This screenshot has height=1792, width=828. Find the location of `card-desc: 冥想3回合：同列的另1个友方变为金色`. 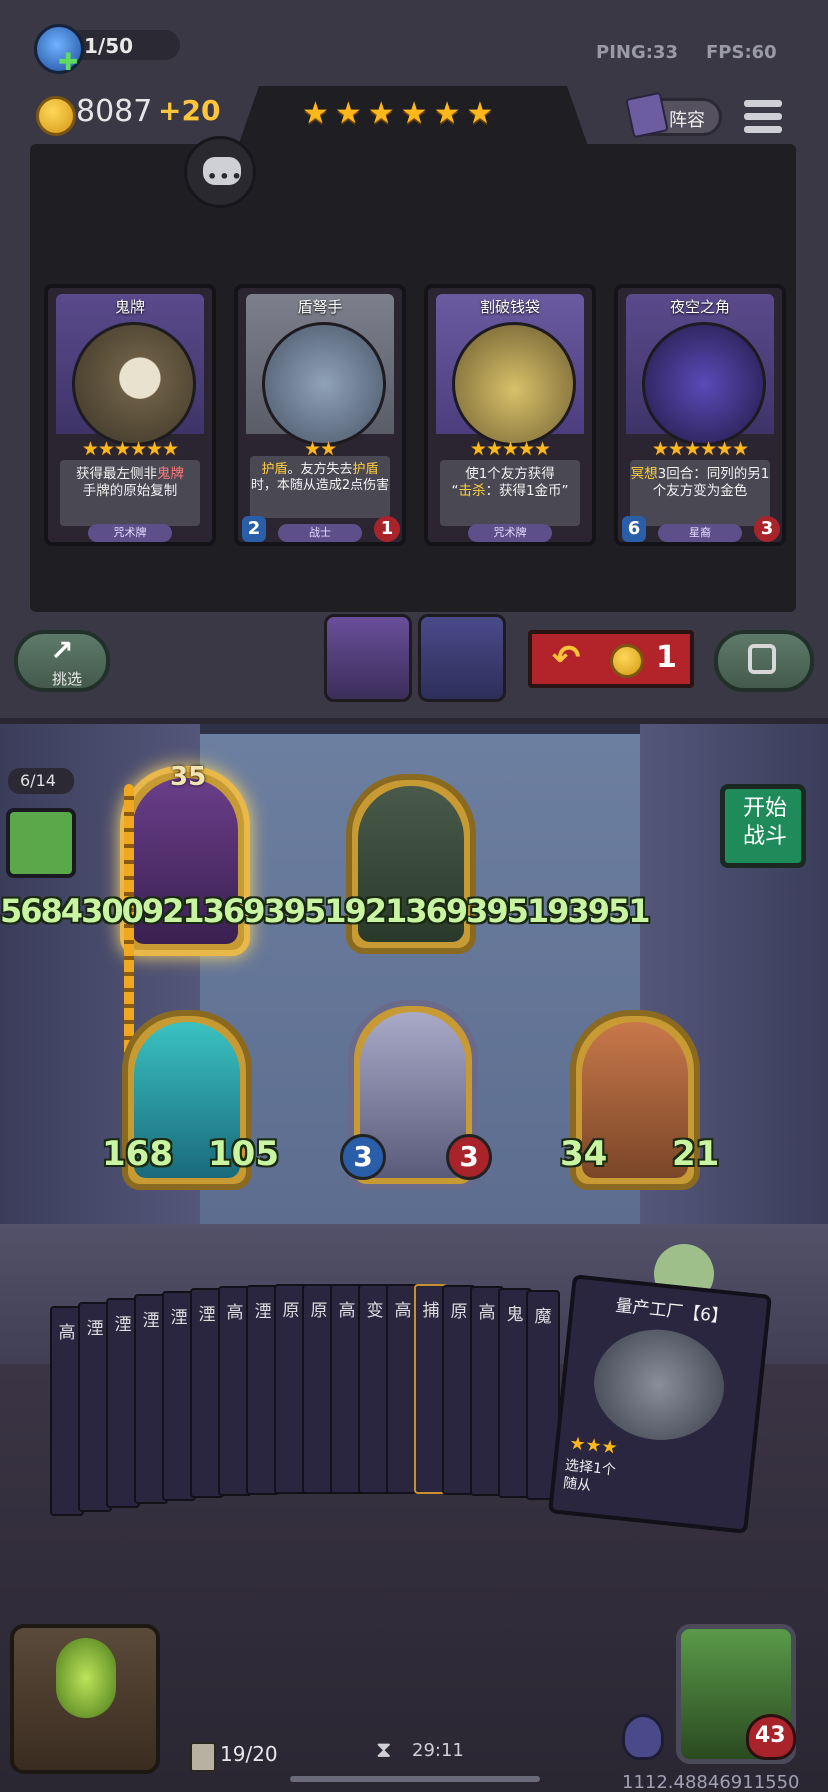

card-desc: 冥想3回合：同列的另1个友方变为金色 is located at coordinates (700, 493).